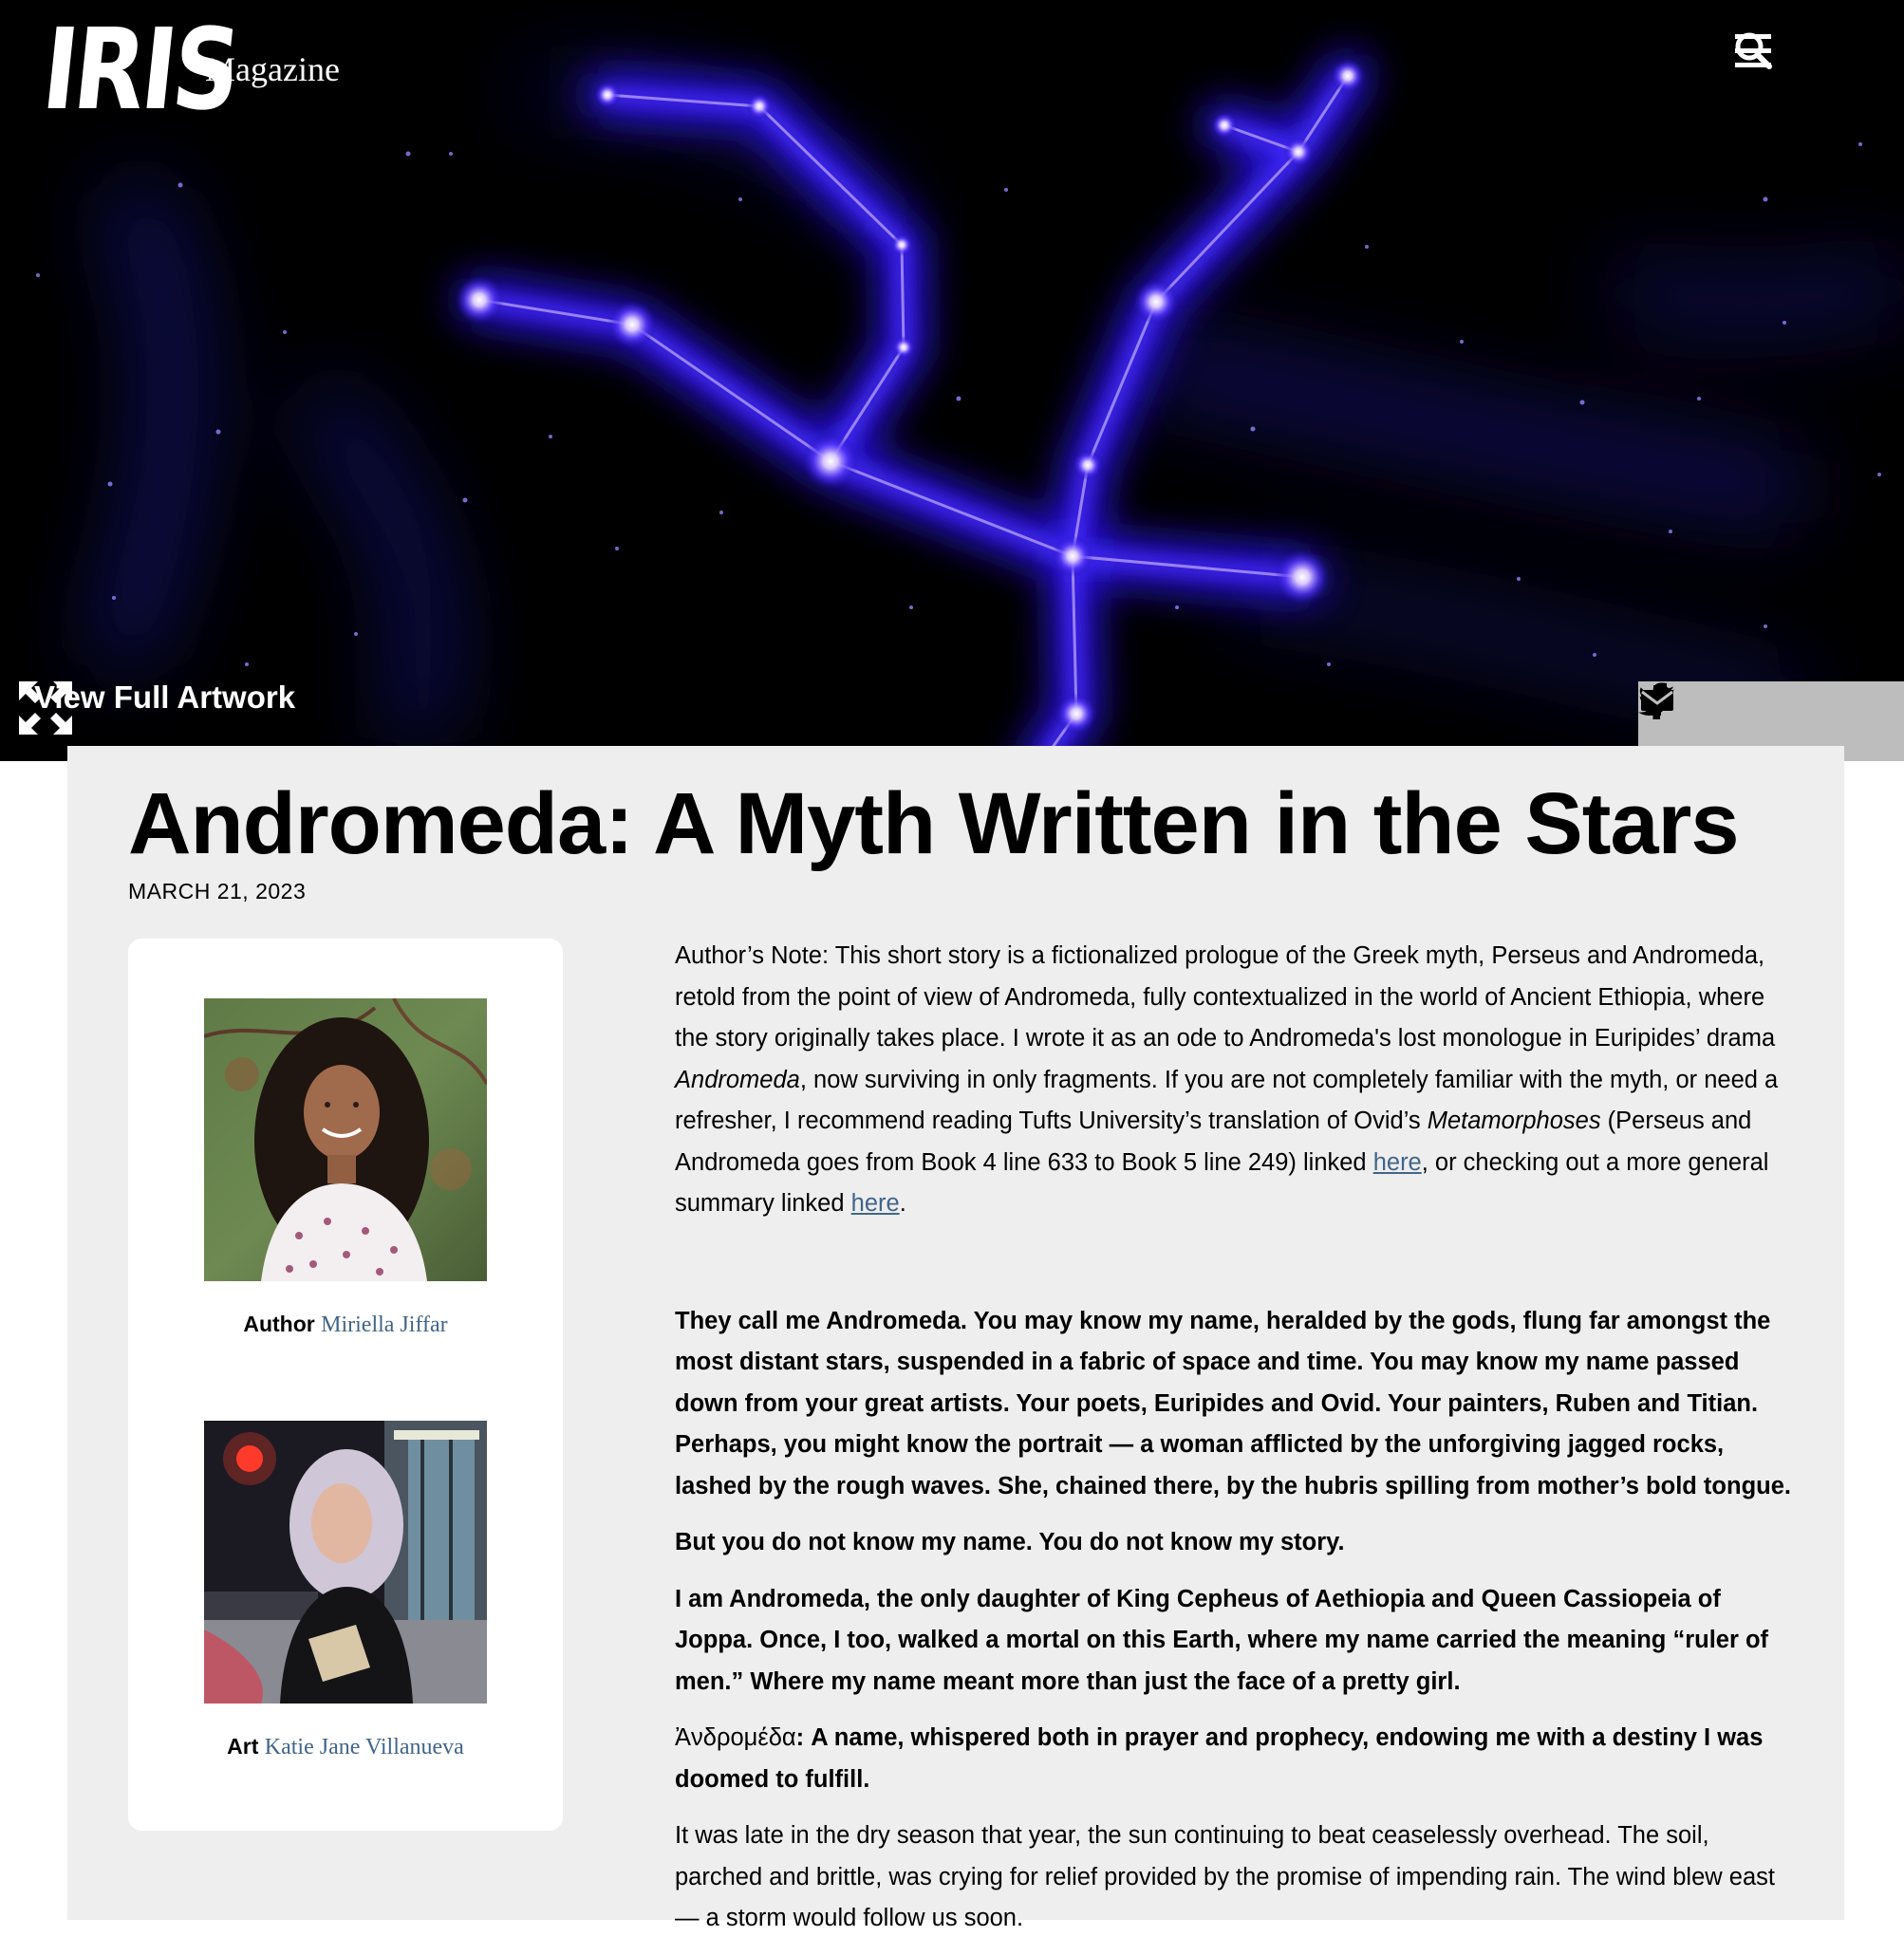  I want to click on author-photo, so click(345, 1139).